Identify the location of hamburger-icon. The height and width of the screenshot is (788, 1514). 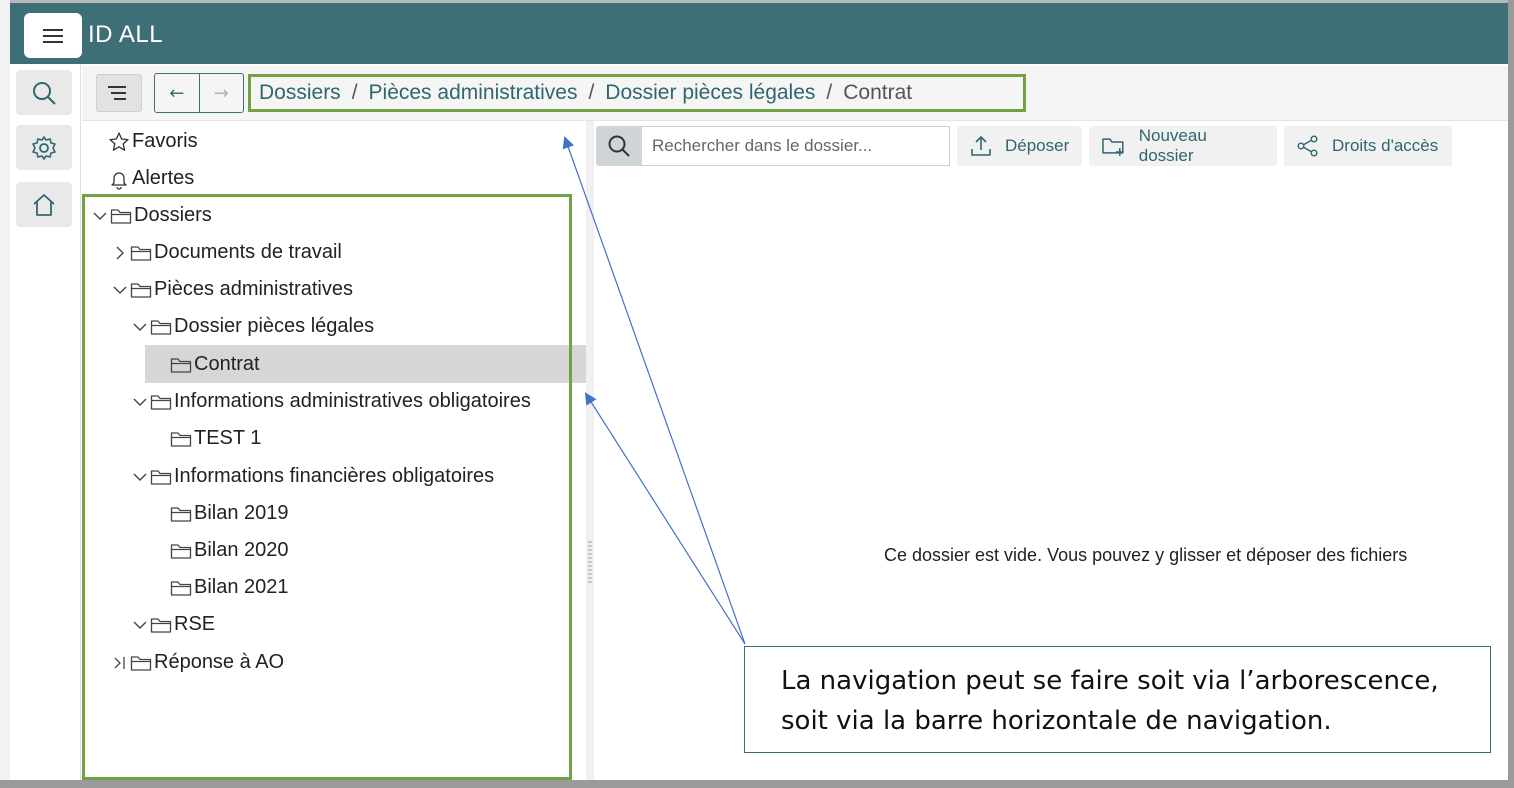
(53, 35).